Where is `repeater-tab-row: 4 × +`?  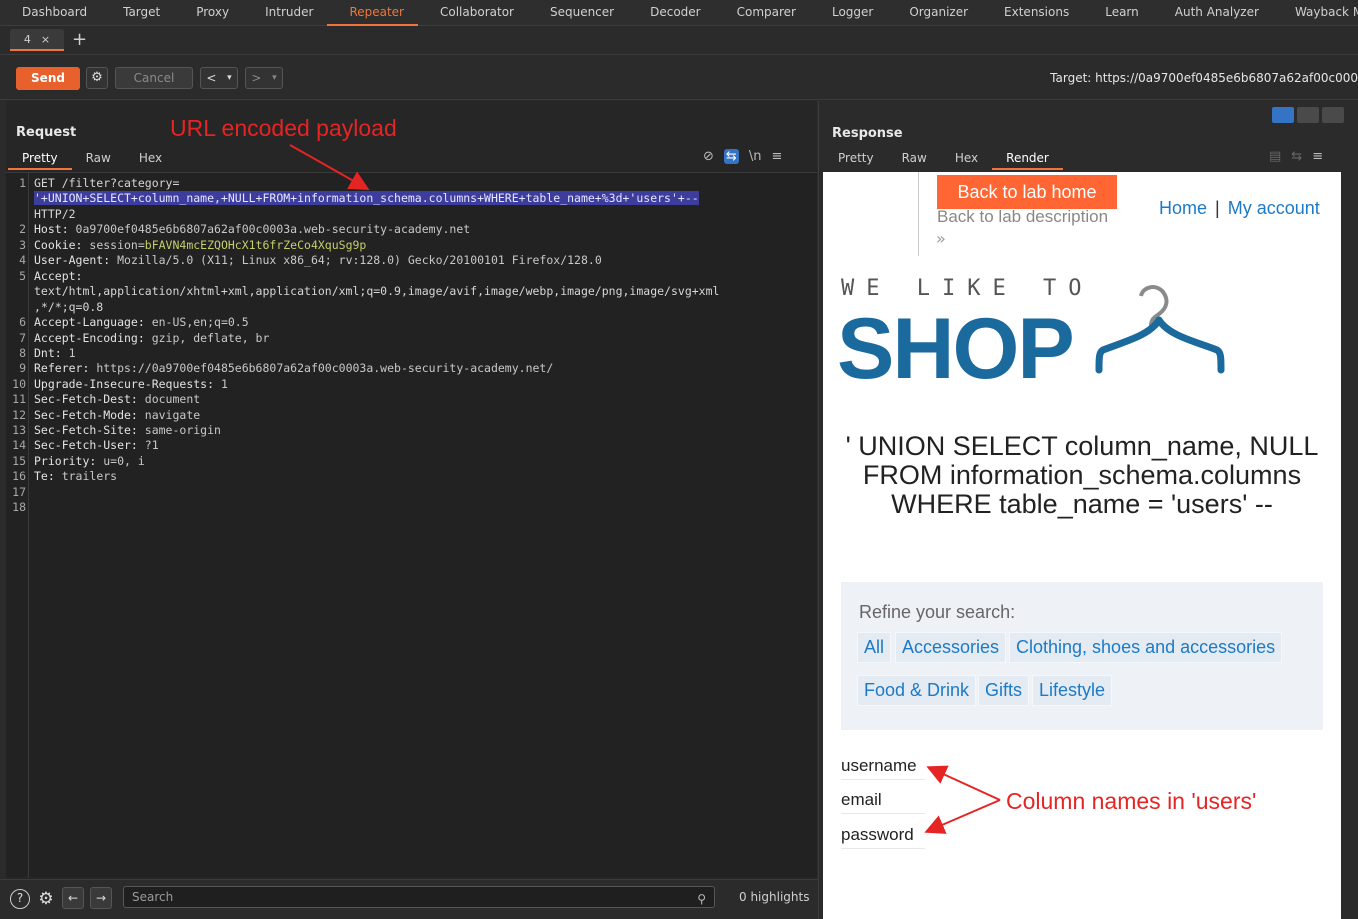 repeater-tab-row: 4 × + is located at coordinates (679, 41).